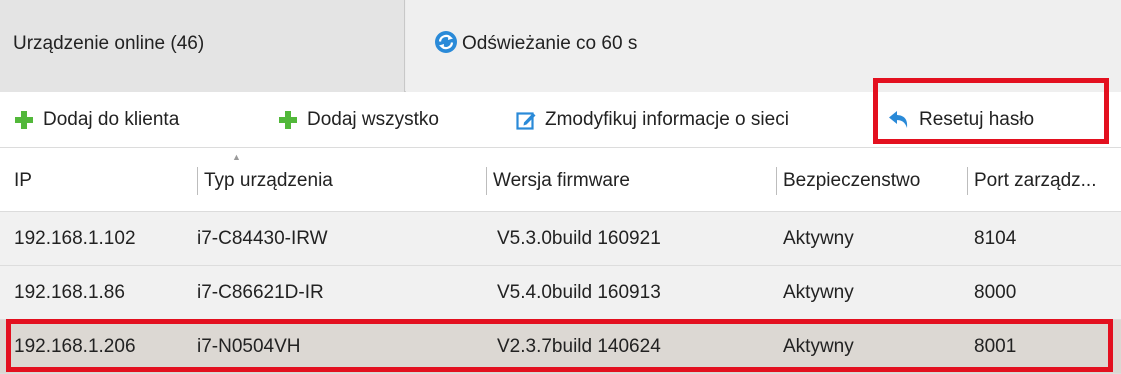  I want to click on add-to-client-button: Dodaj do klienta, so click(96, 119).